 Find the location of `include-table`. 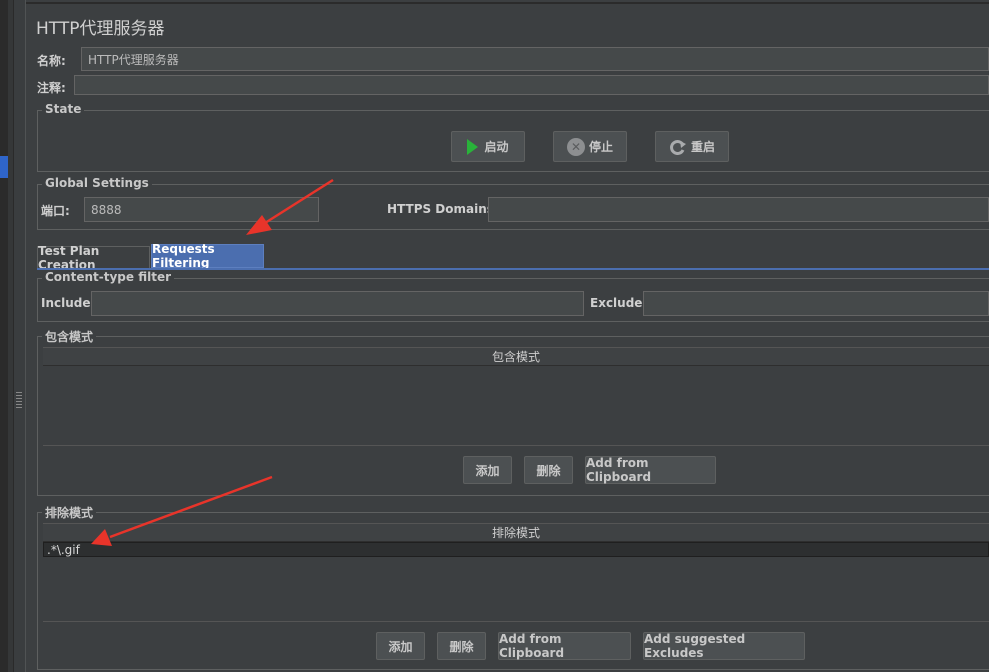

include-table is located at coordinates (516, 406).